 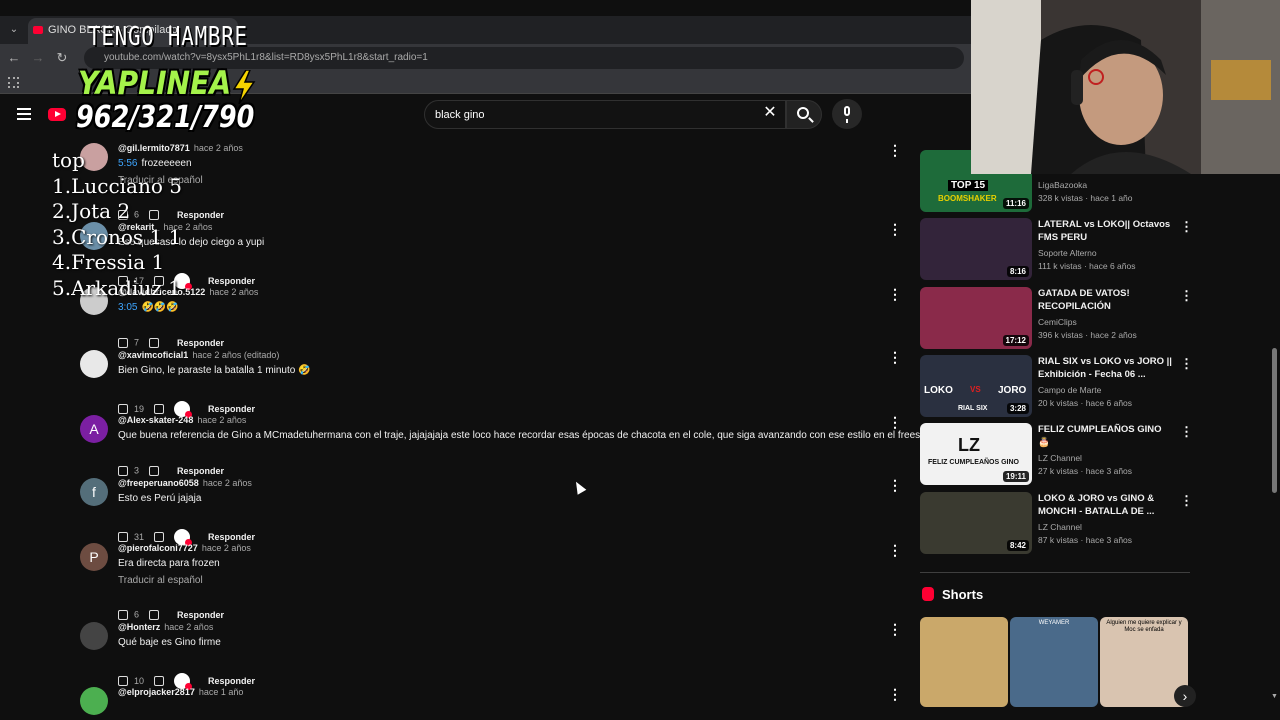 What do you see at coordinates (57, 114) in the screenshot?
I see `youtube-logo-icon` at bounding box center [57, 114].